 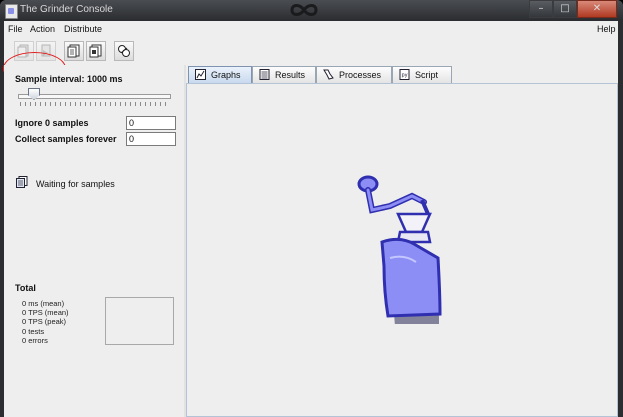 What do you see at coordinates (25, 288) in the screenshot?
I see `total-label: Total` at bounding box center [25, 288].